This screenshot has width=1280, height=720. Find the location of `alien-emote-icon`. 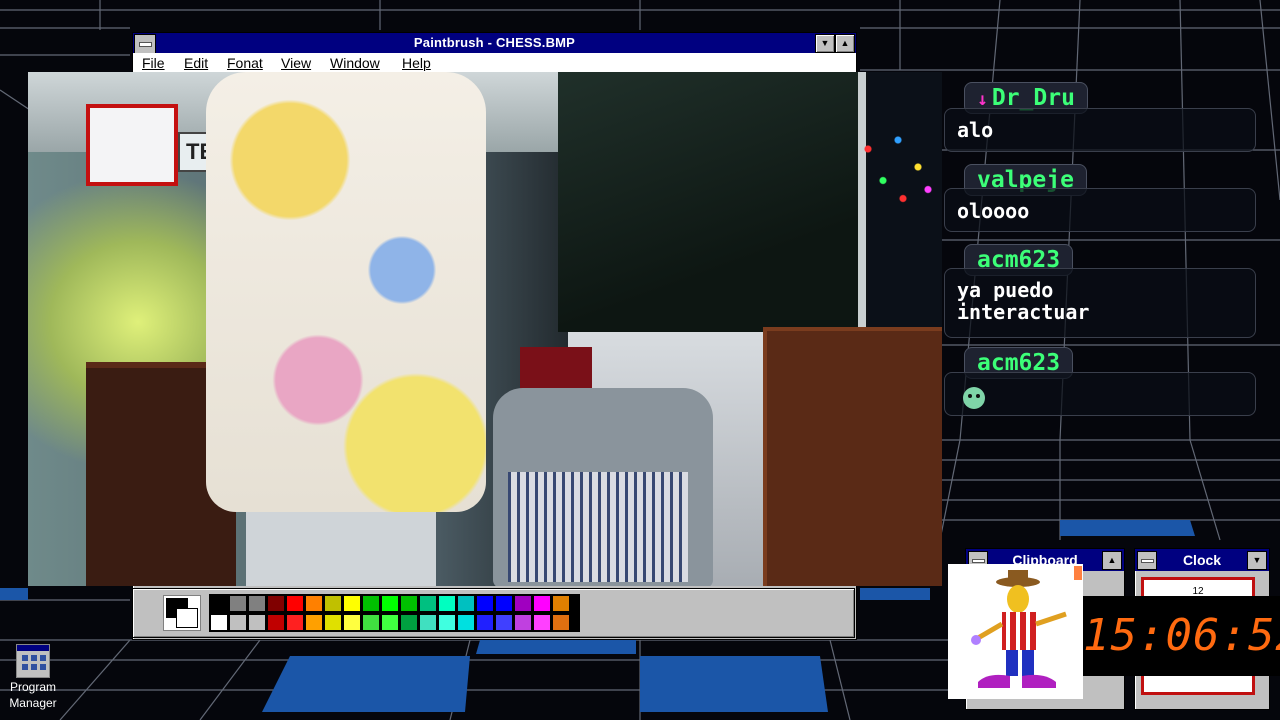

alien-emote-icon is located at coordinates (974, 398).